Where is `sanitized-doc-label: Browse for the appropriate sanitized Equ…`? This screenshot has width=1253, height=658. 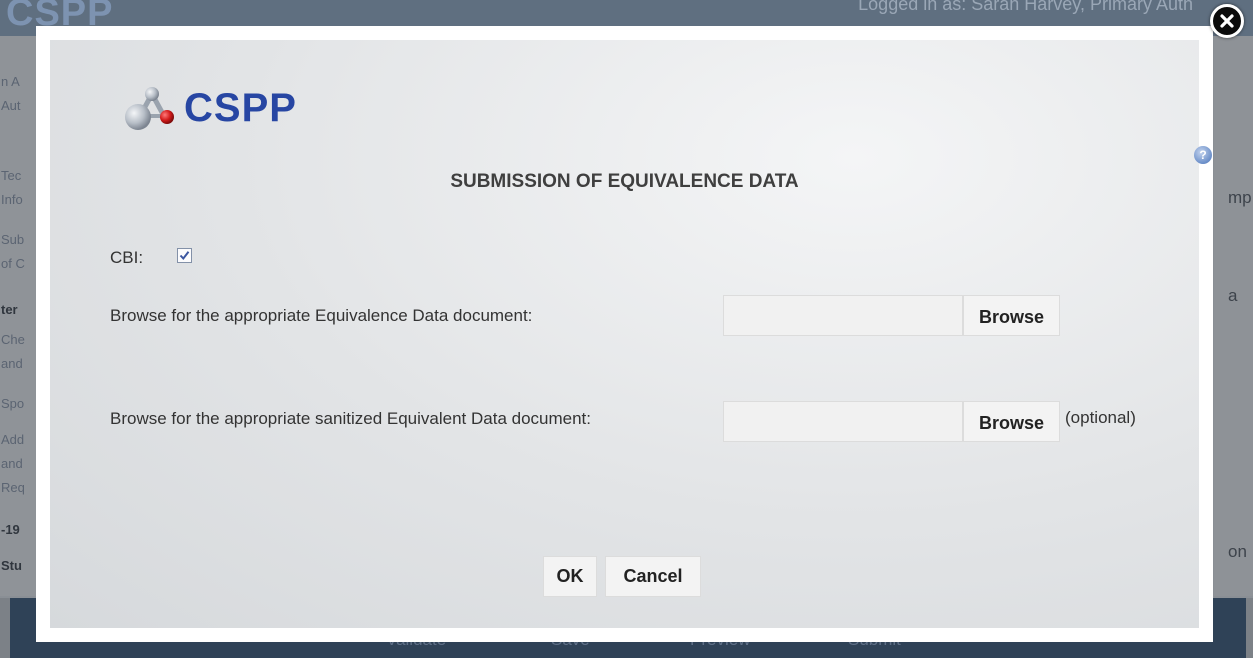
sanitized-doc-label: Browse for the appropriate sanitized Equ… is located at coordinates (350, 418).